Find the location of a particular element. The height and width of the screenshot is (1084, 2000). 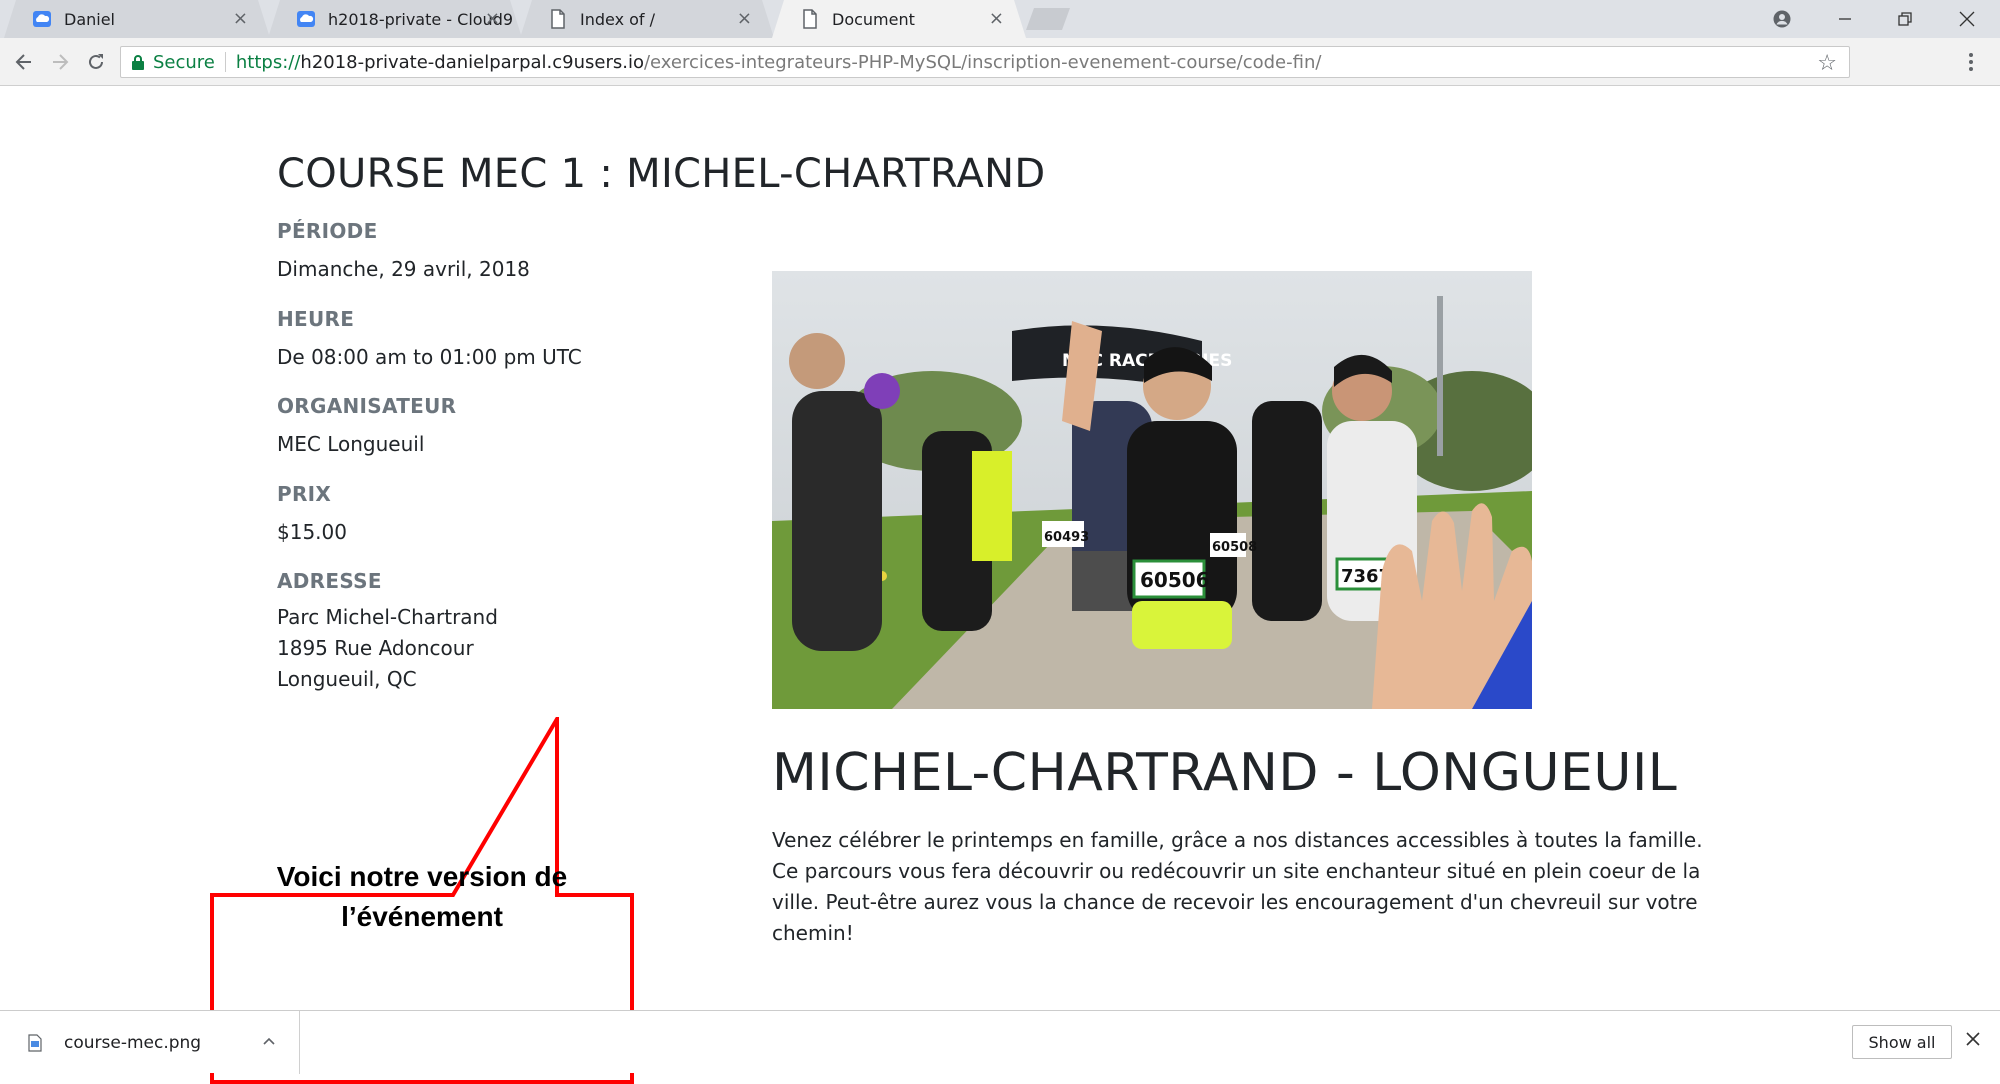

lock-icon is located at coordinates (138, 62).